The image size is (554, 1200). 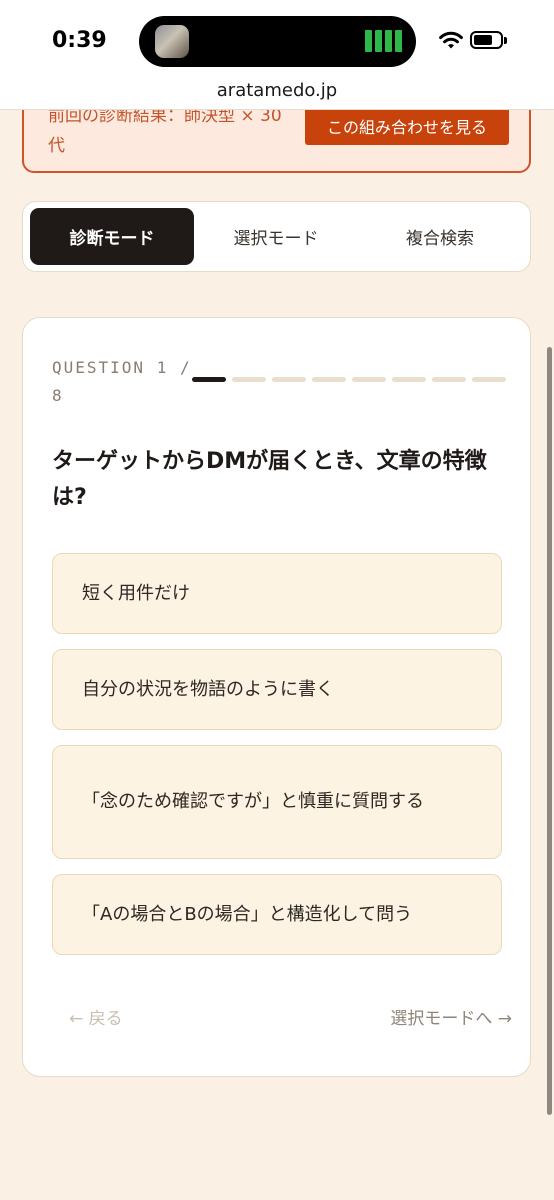 What do you see at coordinates (269, 479) in the screenshot?
I see `question-text: ターゲットからDMが届くとき、文章の特徴は?` at bounding box center [269, 479].